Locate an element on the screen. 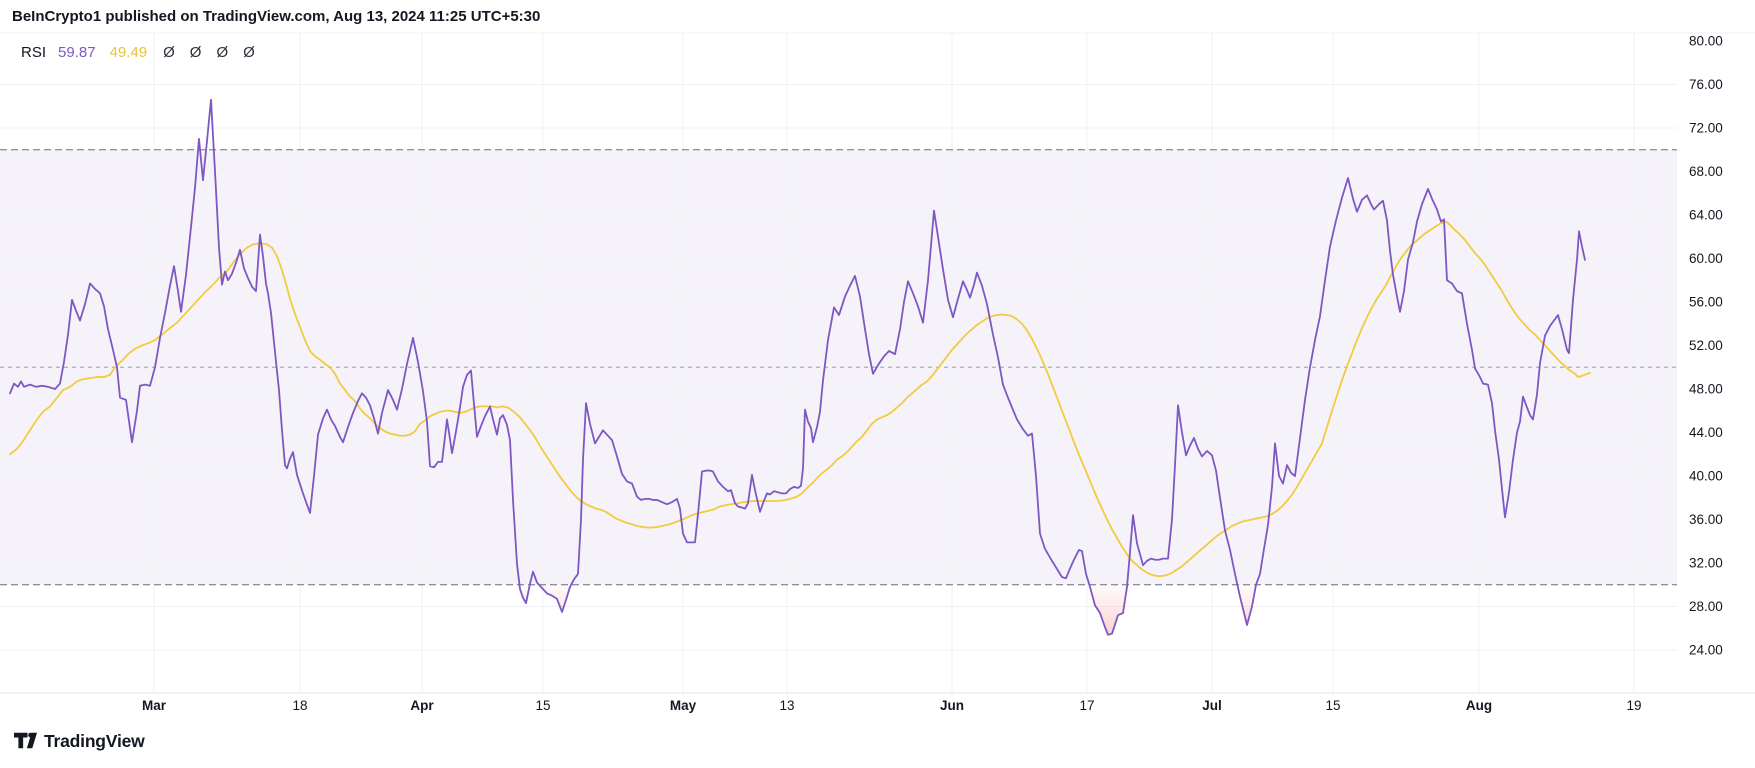 The width and height of the screenshot is (1755, 768). indicator-legend: RSI 59.87 49.49 ØØØØ is located at coordinates (145, 53).